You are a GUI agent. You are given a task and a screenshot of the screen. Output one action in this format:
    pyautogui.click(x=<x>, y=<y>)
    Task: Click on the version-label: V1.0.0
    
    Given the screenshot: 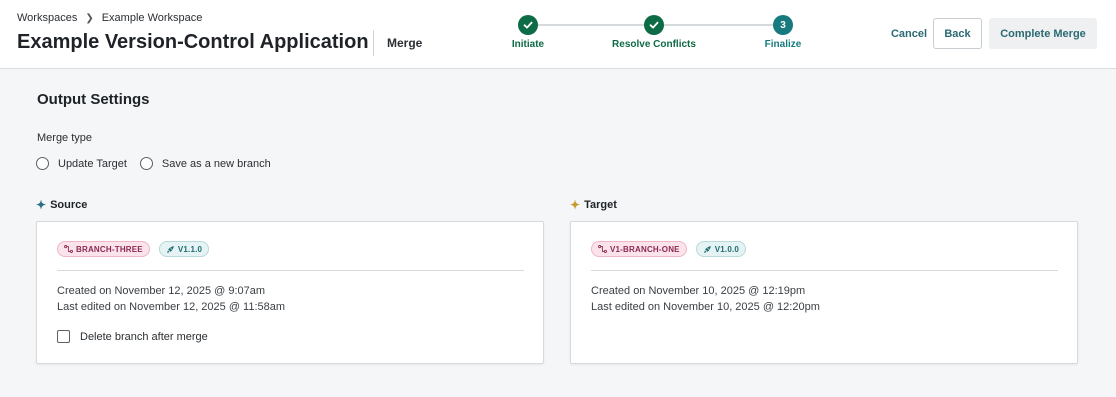 What is the action you would take?
    pyautogui.click(x=727, y=249)
    